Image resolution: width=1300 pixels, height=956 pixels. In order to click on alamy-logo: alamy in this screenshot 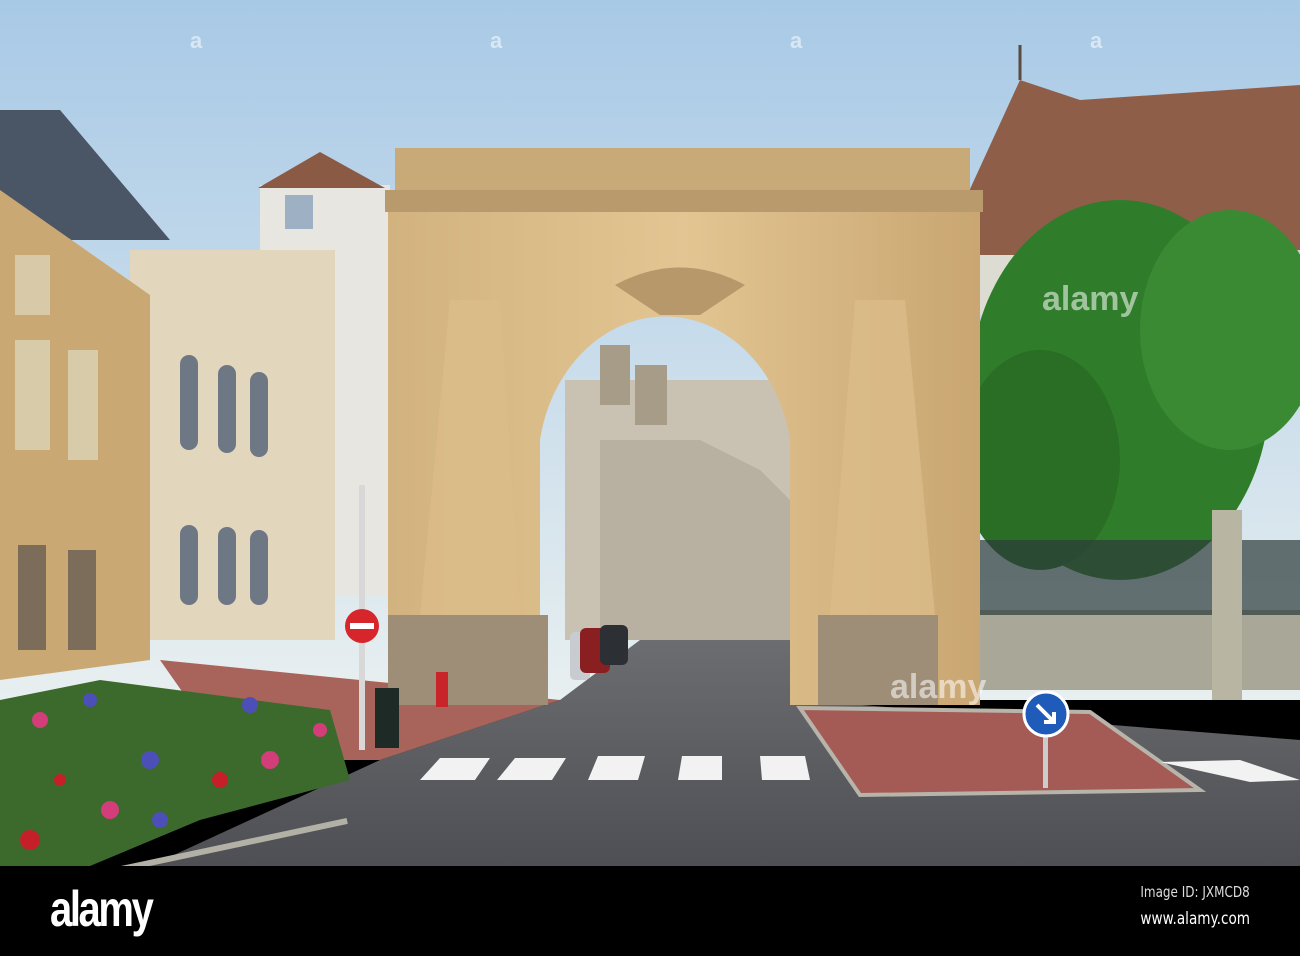, I will do `click(102, 909)`.